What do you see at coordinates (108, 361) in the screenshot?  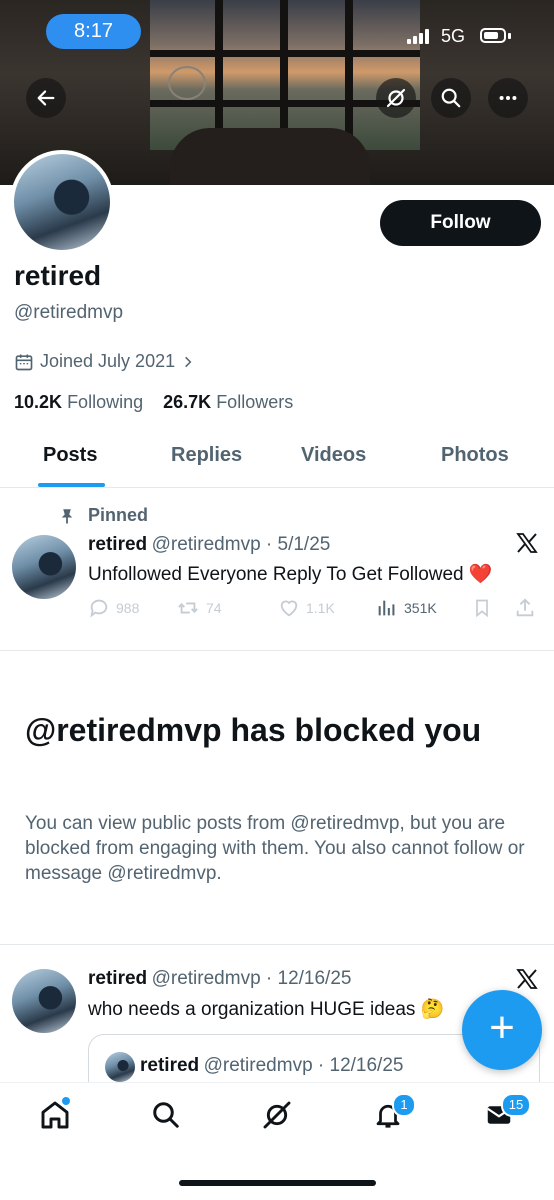 I see `joined-date: Joined July 2021` at bounding box center [108, 361].